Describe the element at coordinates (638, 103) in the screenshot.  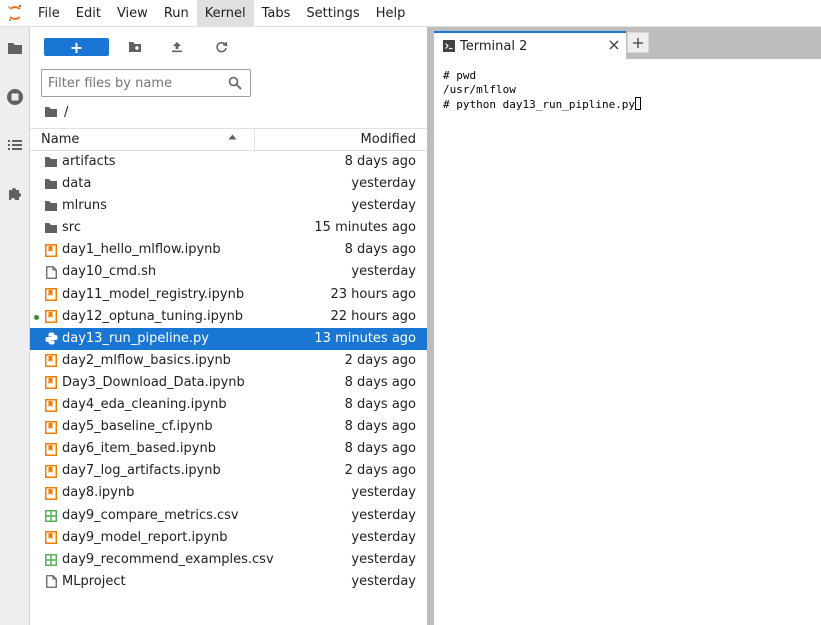
I see `terminal-cursor` at that location.